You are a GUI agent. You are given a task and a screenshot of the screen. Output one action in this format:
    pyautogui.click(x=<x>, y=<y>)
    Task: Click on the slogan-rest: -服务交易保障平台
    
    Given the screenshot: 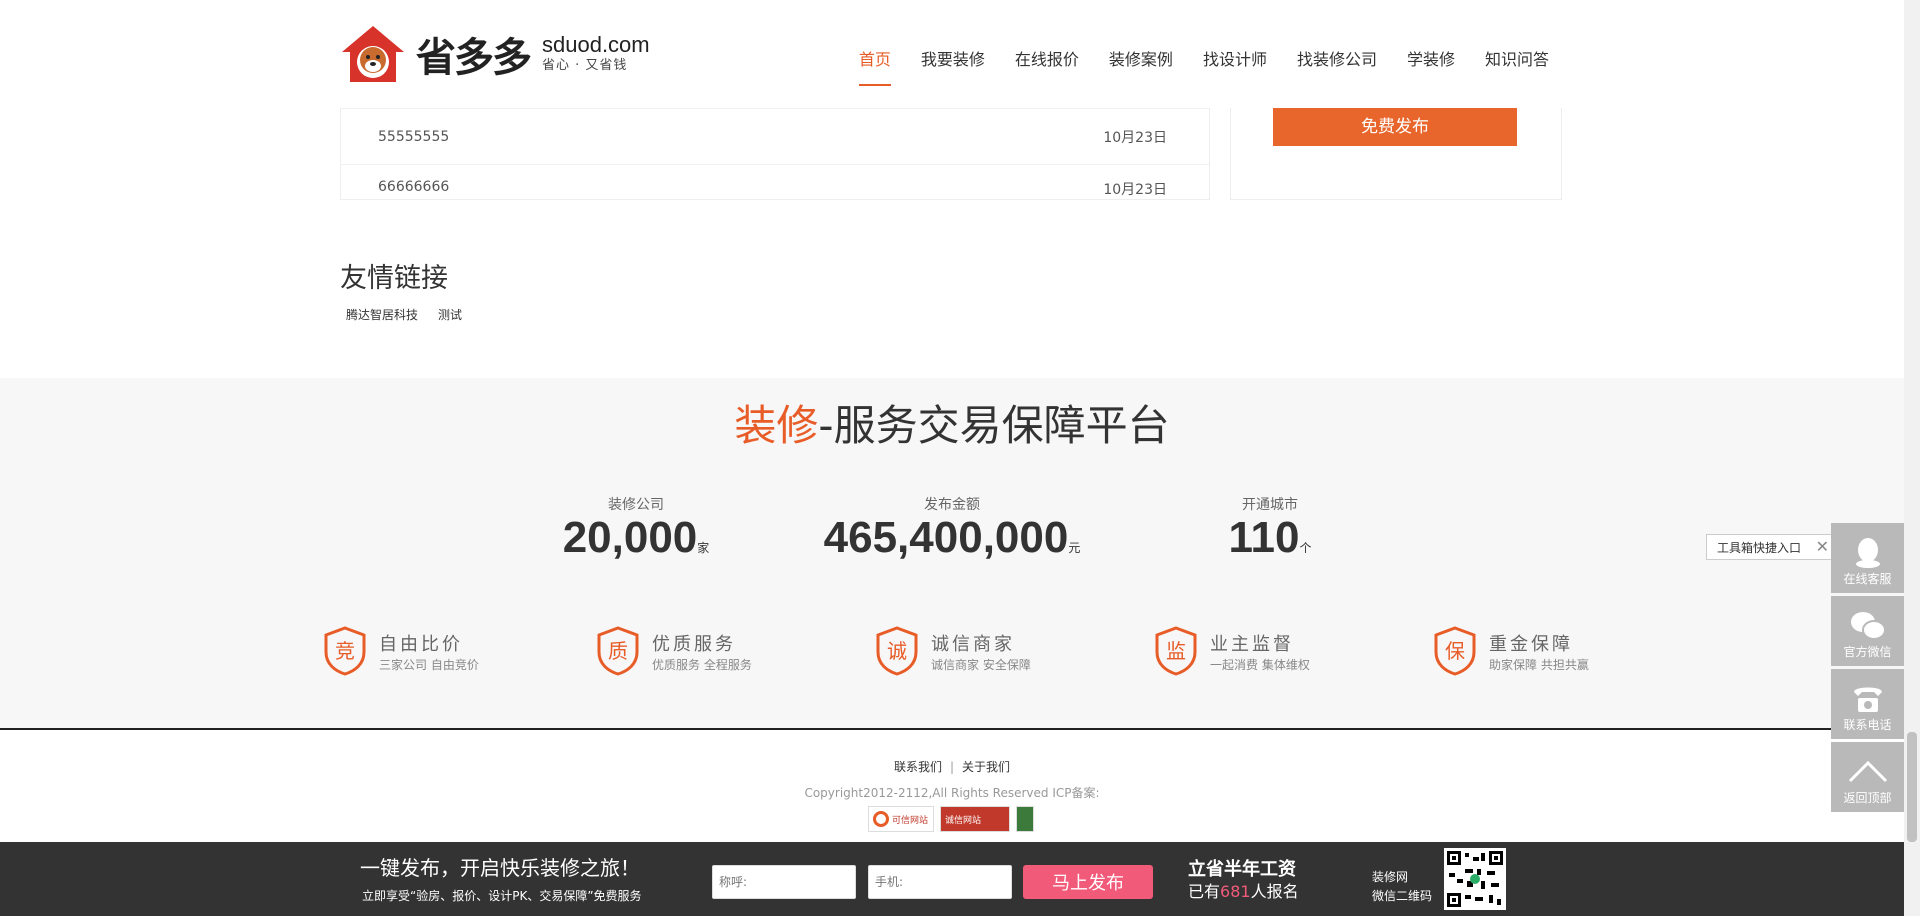 What is the action you would take?
    pyautogui.click(x=994, y=425)
    